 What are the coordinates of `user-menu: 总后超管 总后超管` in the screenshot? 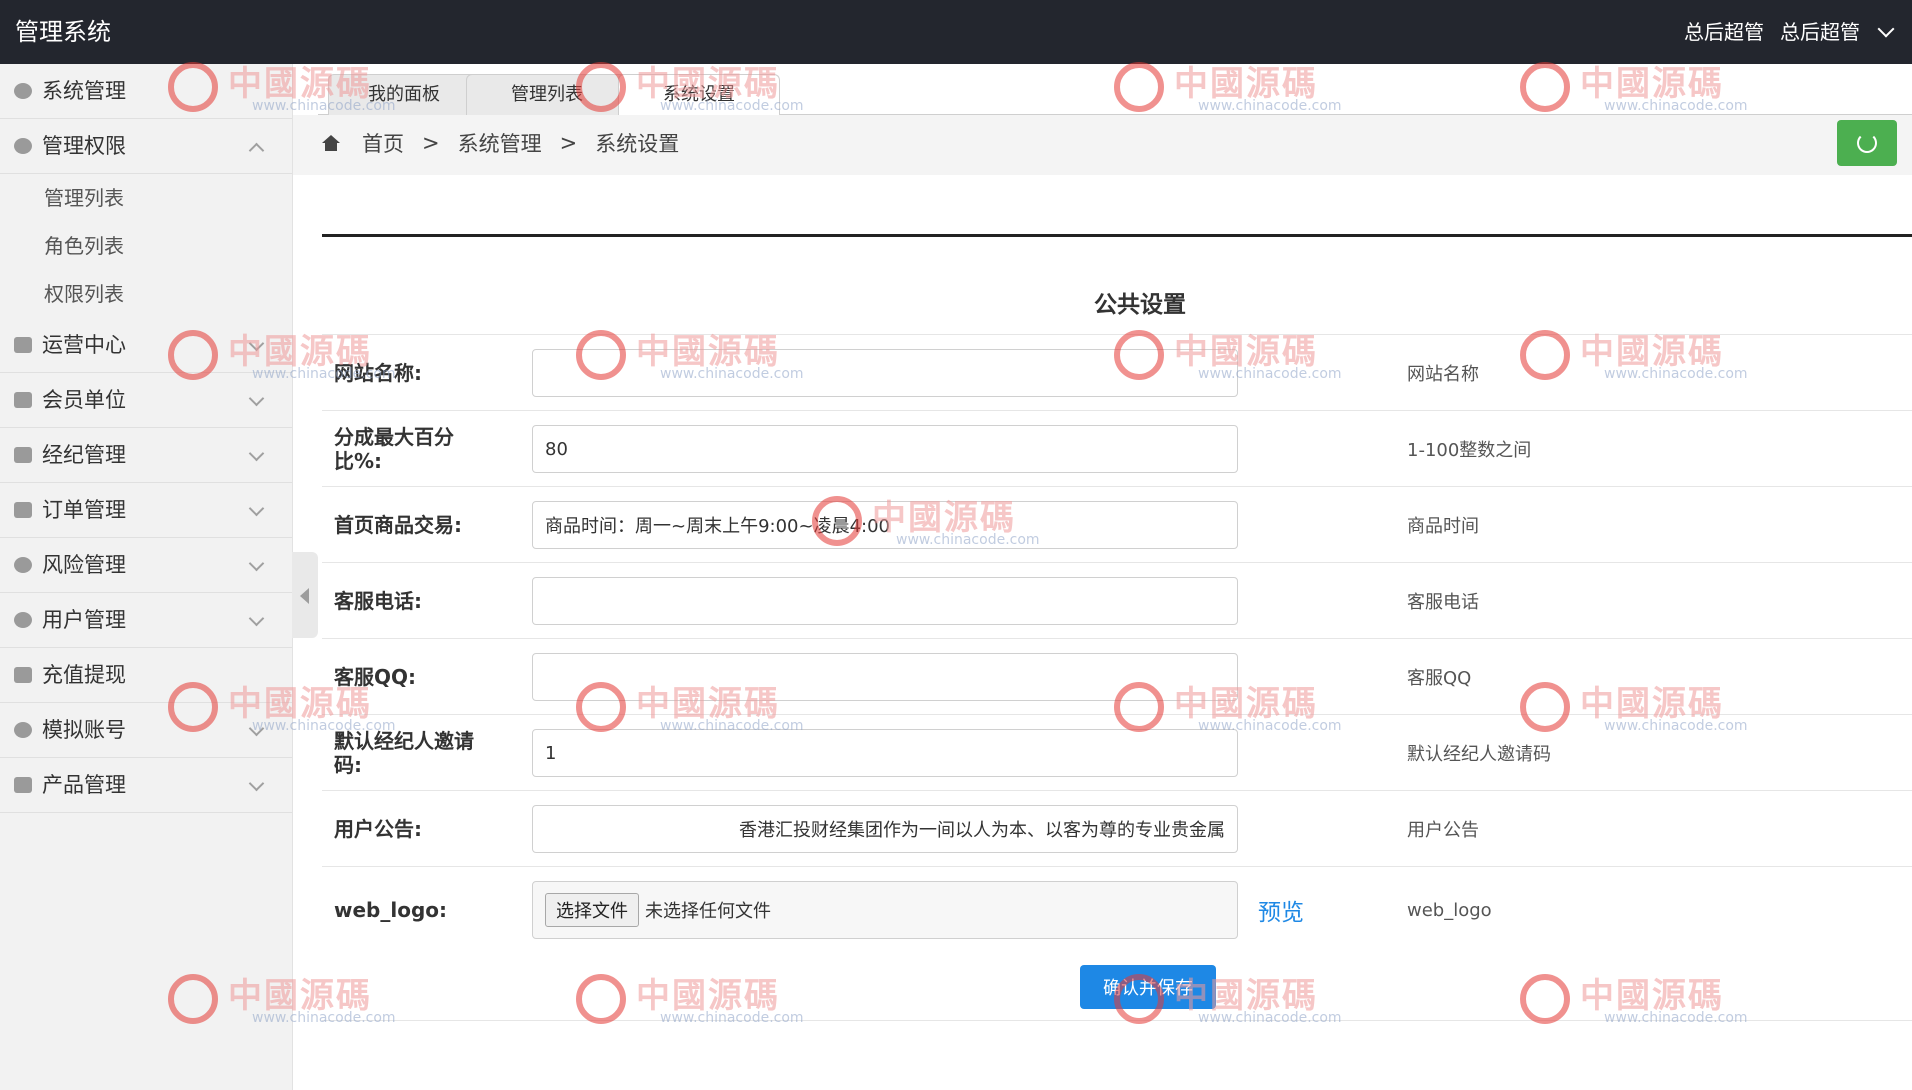 It's located at (1789, 32).